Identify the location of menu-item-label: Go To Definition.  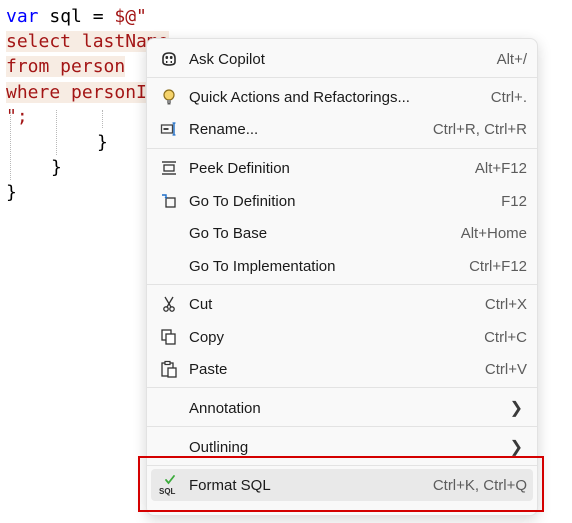
(242, 201).